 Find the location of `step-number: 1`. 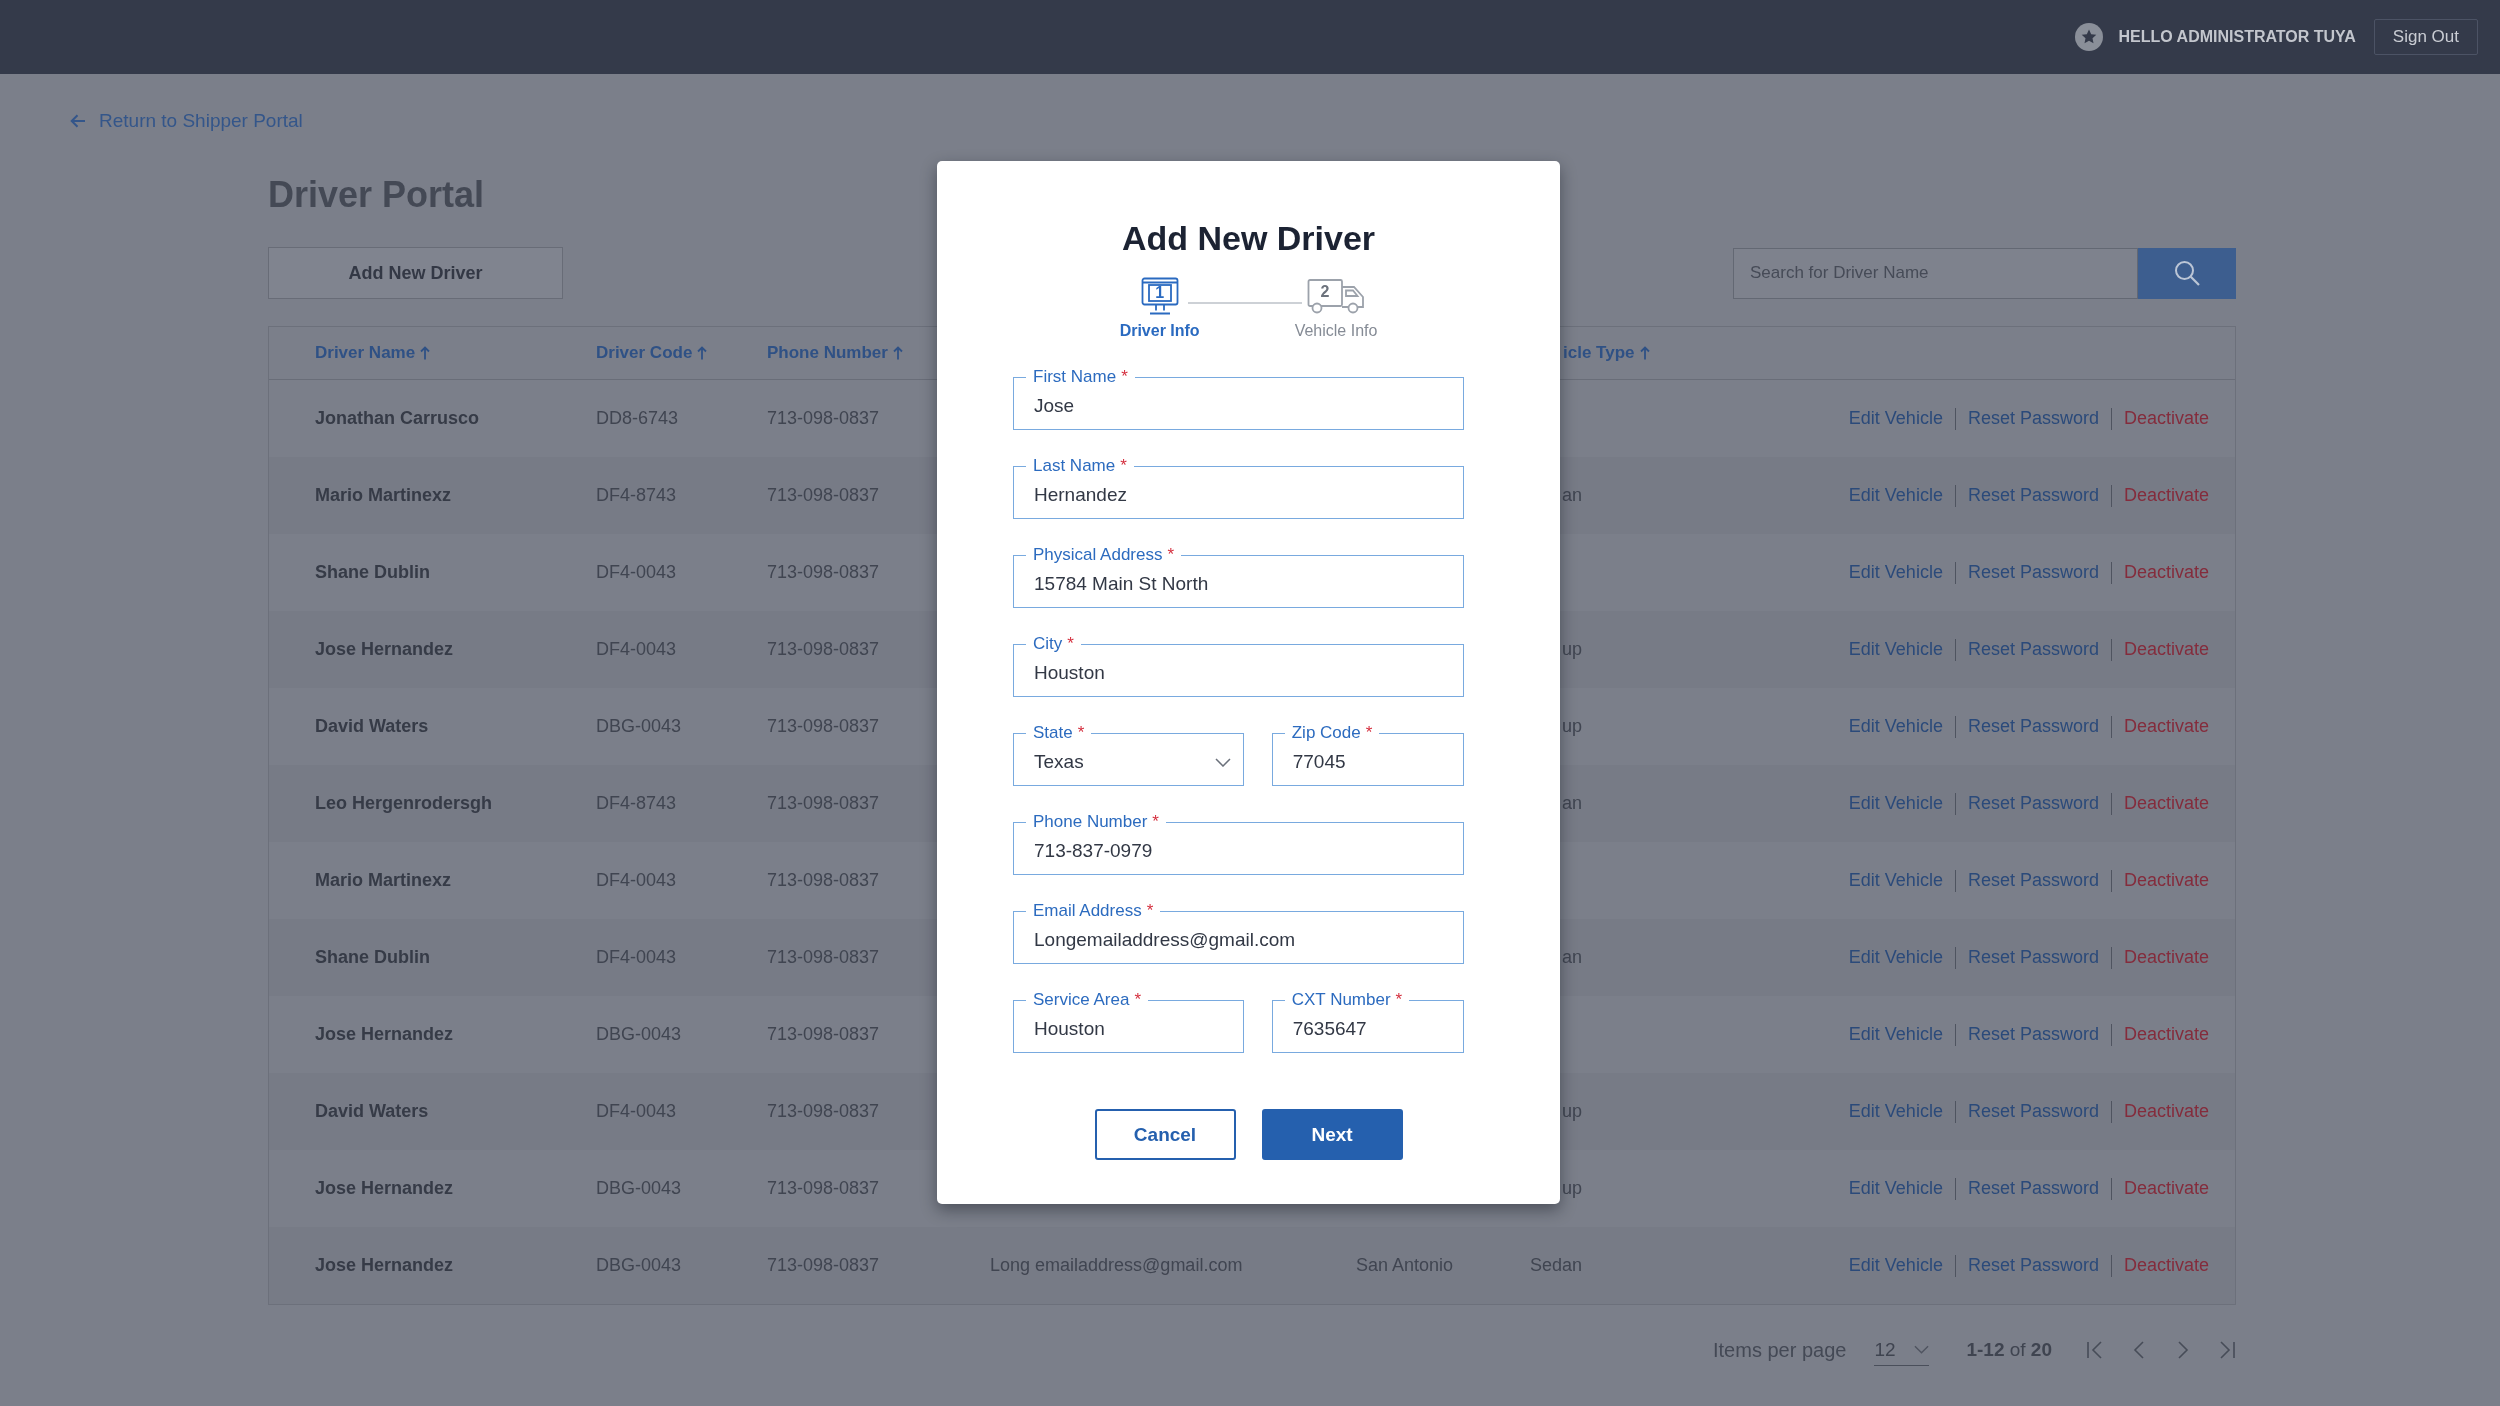

step-number: 1 is located at coordinates (1160, 293).